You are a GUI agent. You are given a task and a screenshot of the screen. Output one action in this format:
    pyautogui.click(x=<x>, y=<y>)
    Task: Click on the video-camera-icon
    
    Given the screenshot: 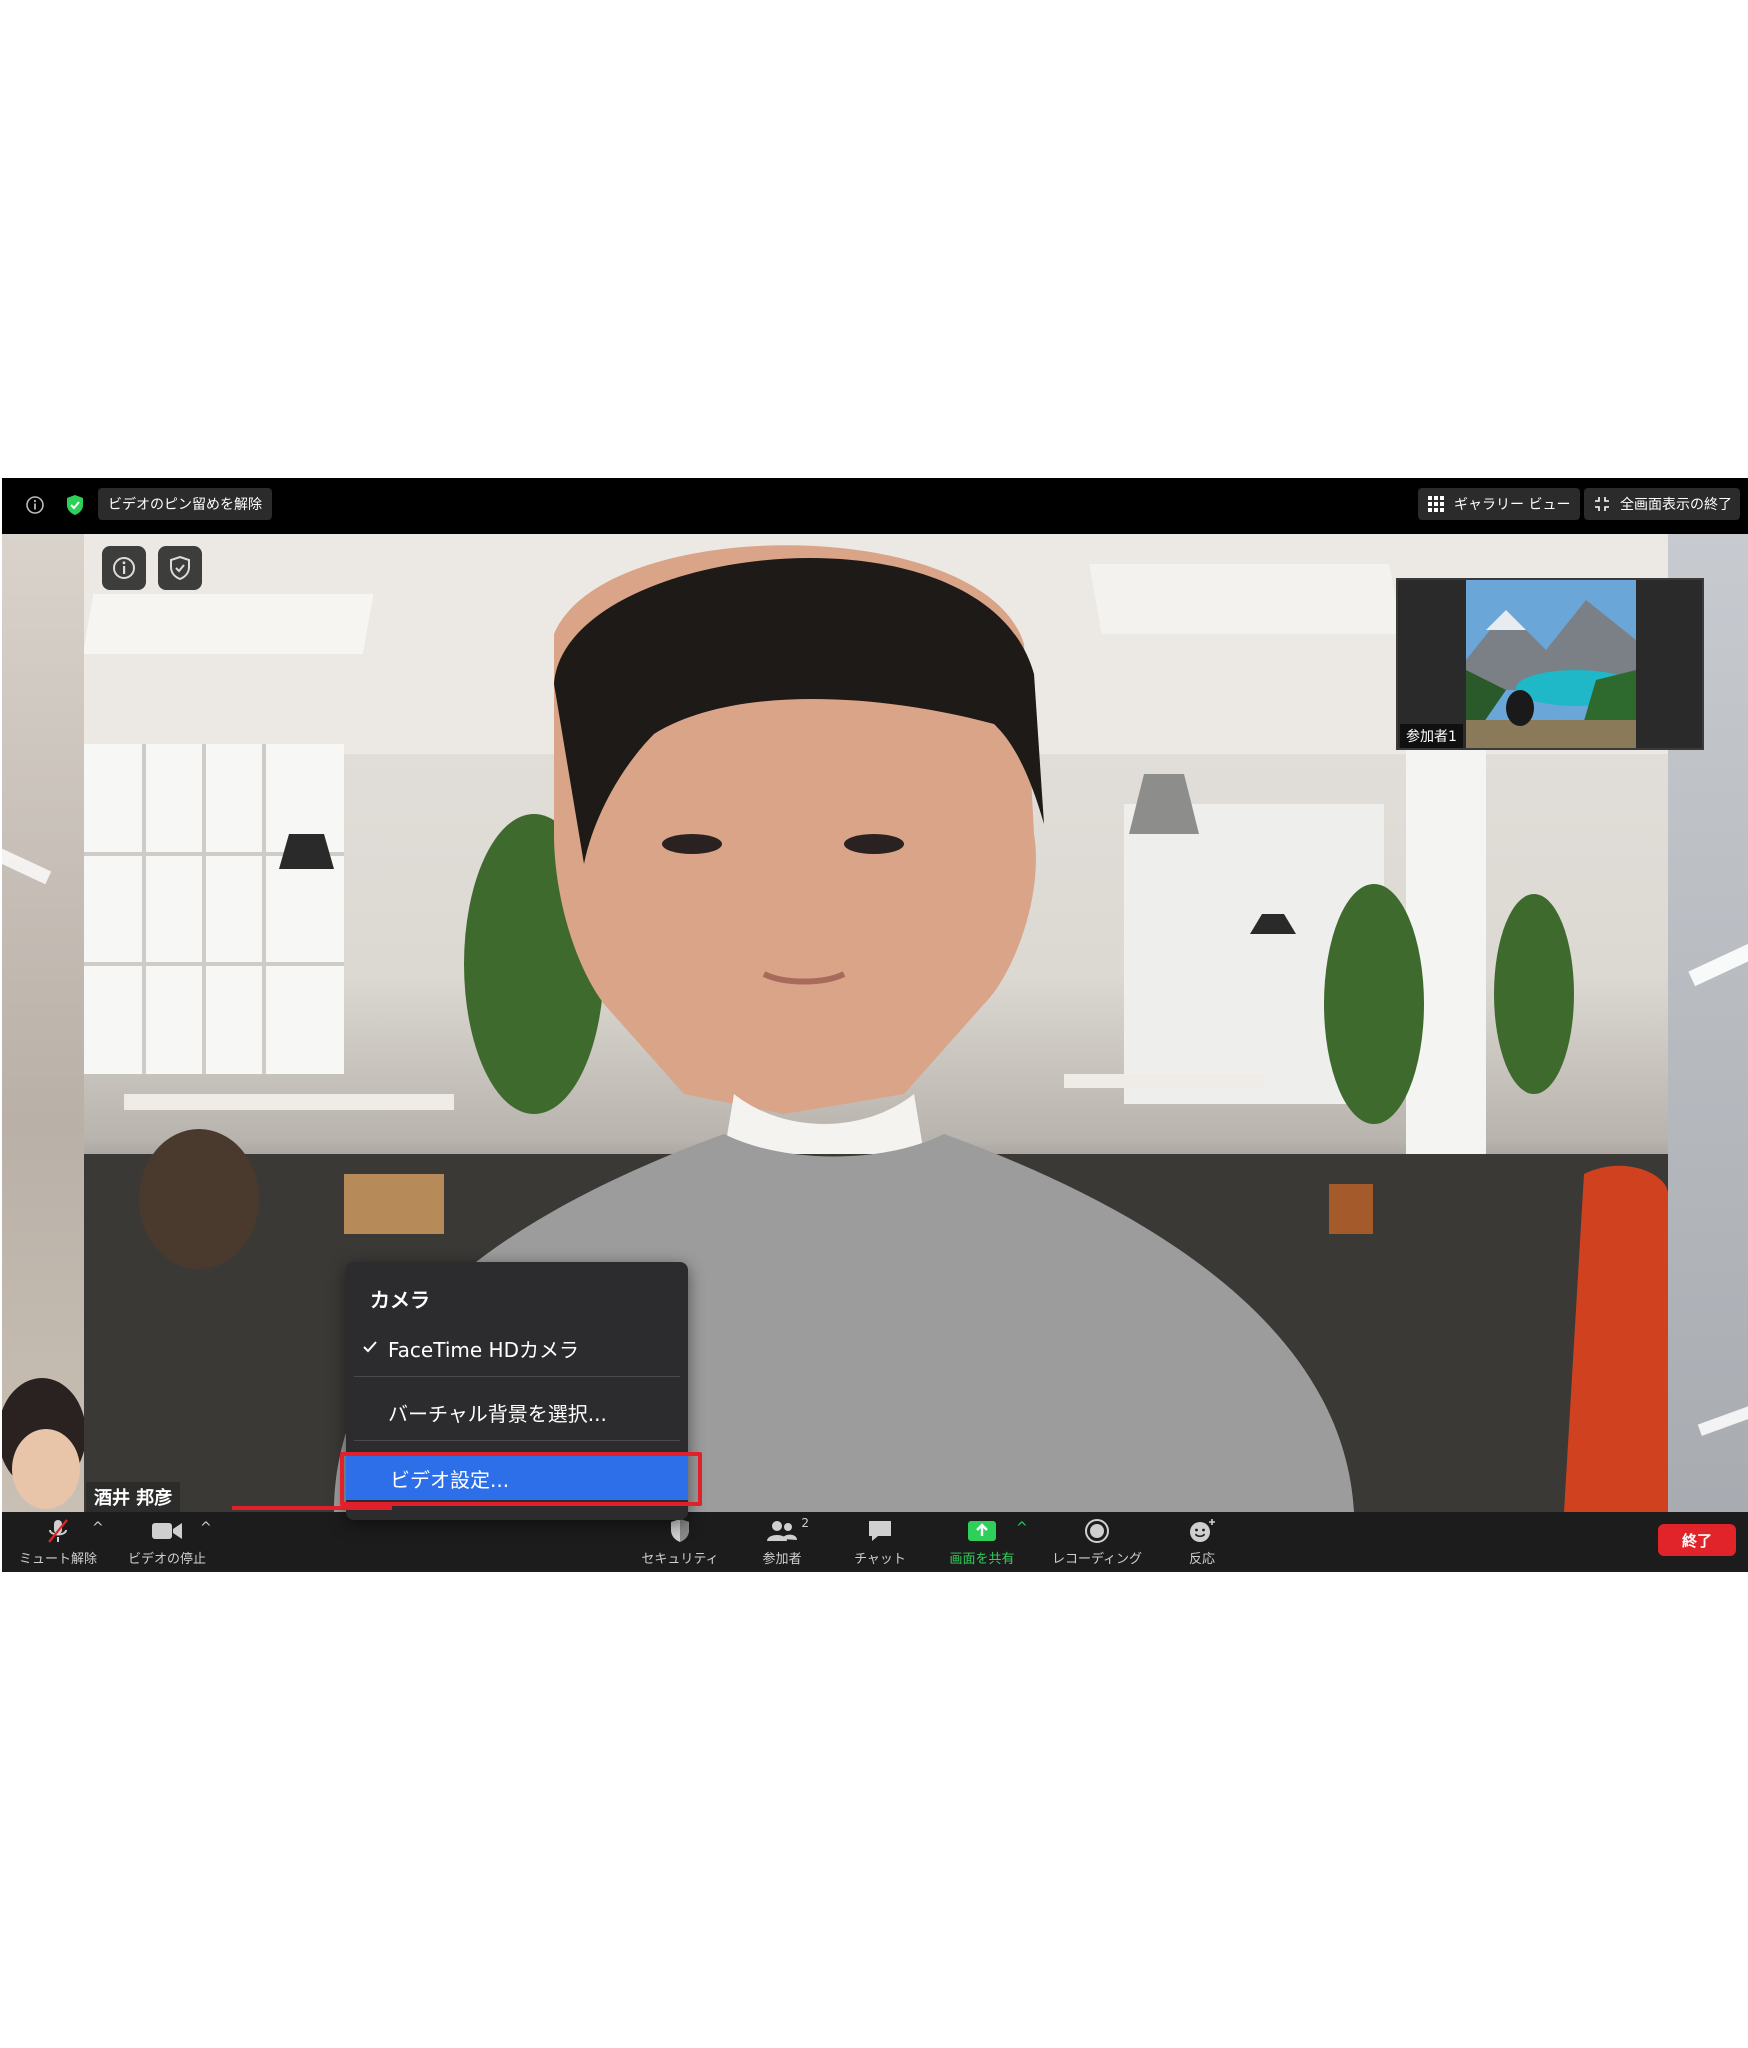 What is the action you would take?
    pyautogui.click(x=167, y=1531)
    